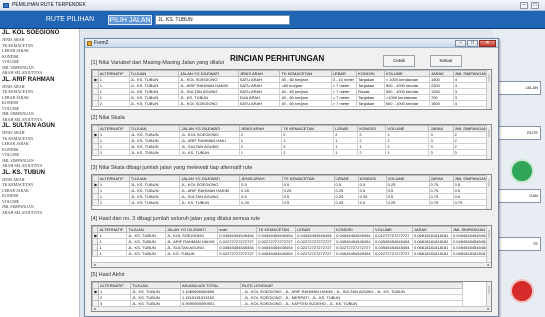 The image size is (545, 317). What do you see at coordinates (305, 103) in the screenshot?
I see `table-cell: 40 - 60 km/jam` at bounding box center [305, 103].